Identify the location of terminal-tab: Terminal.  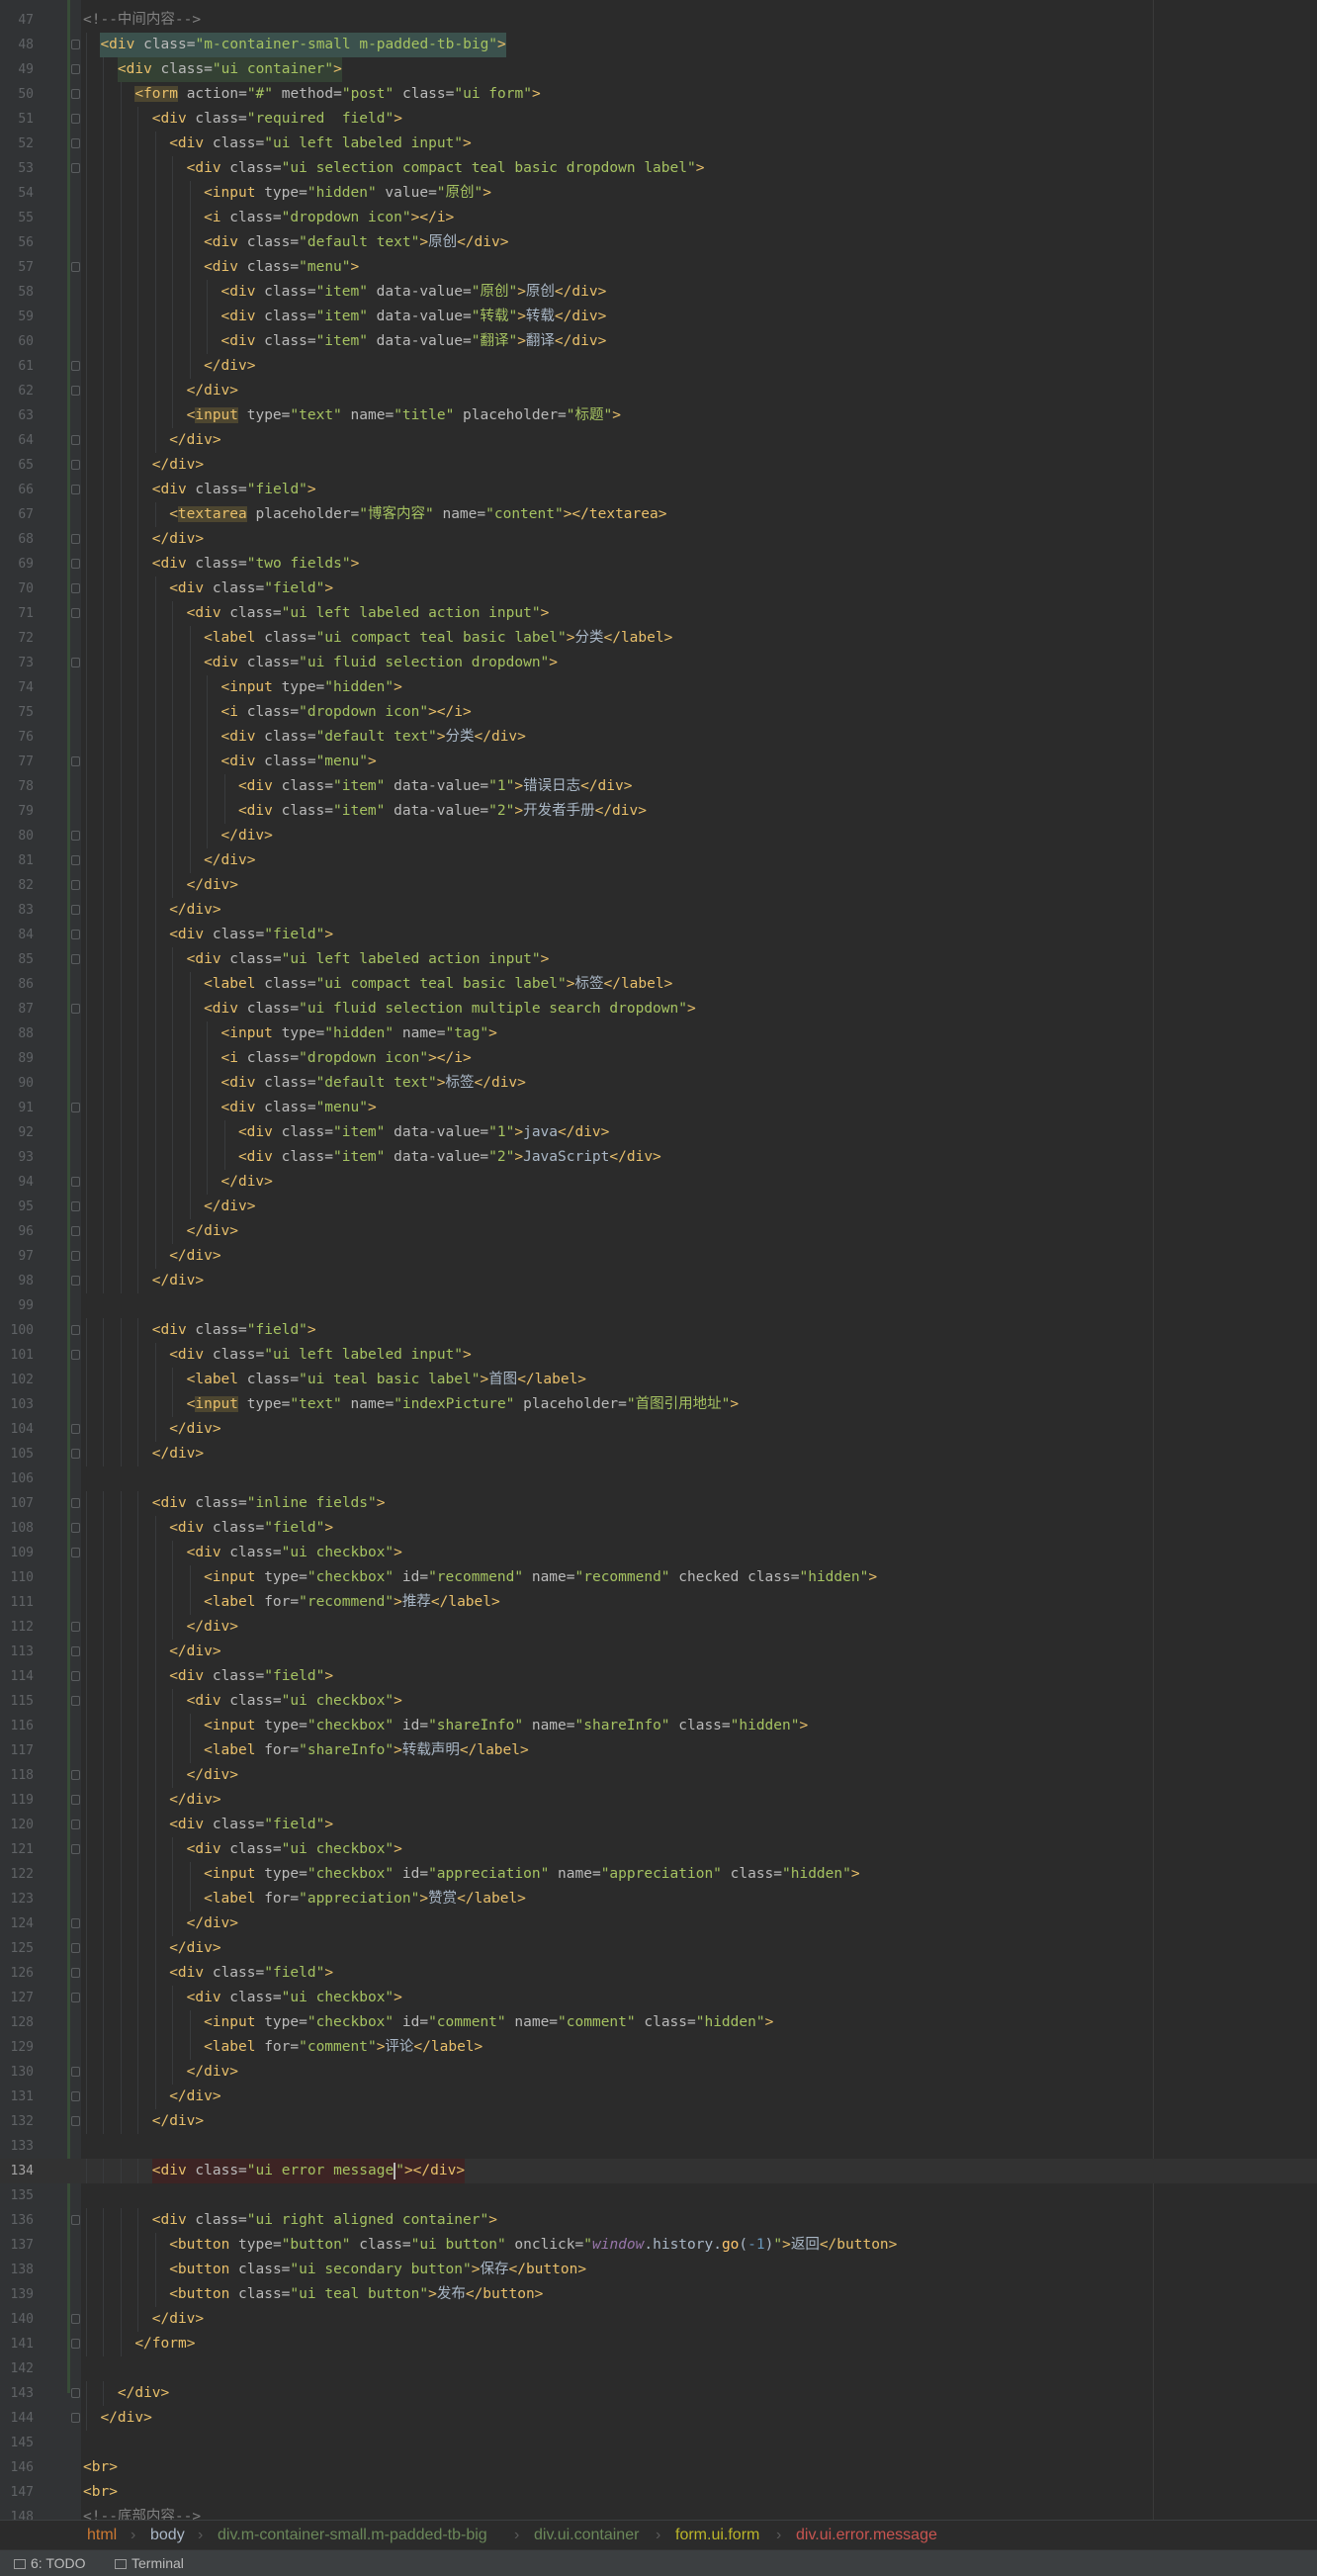
(150, 2563).